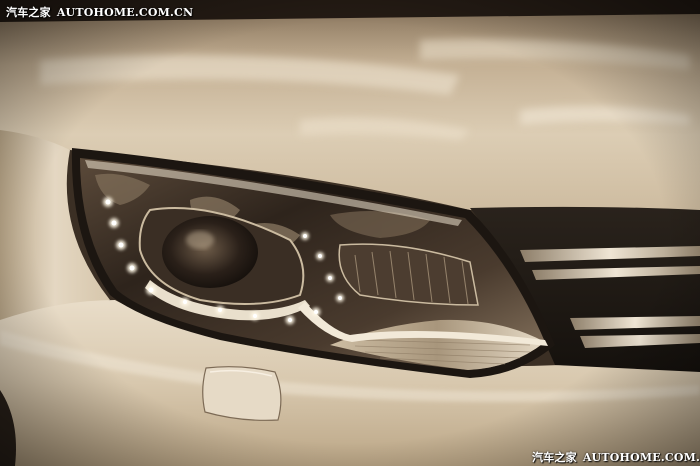 Image resolution: width=700 pixels, height=466 pixels. I want to click on watermark-bottom: 汽车之家 AUTOHOME.COM.CN, so click(616, 457).